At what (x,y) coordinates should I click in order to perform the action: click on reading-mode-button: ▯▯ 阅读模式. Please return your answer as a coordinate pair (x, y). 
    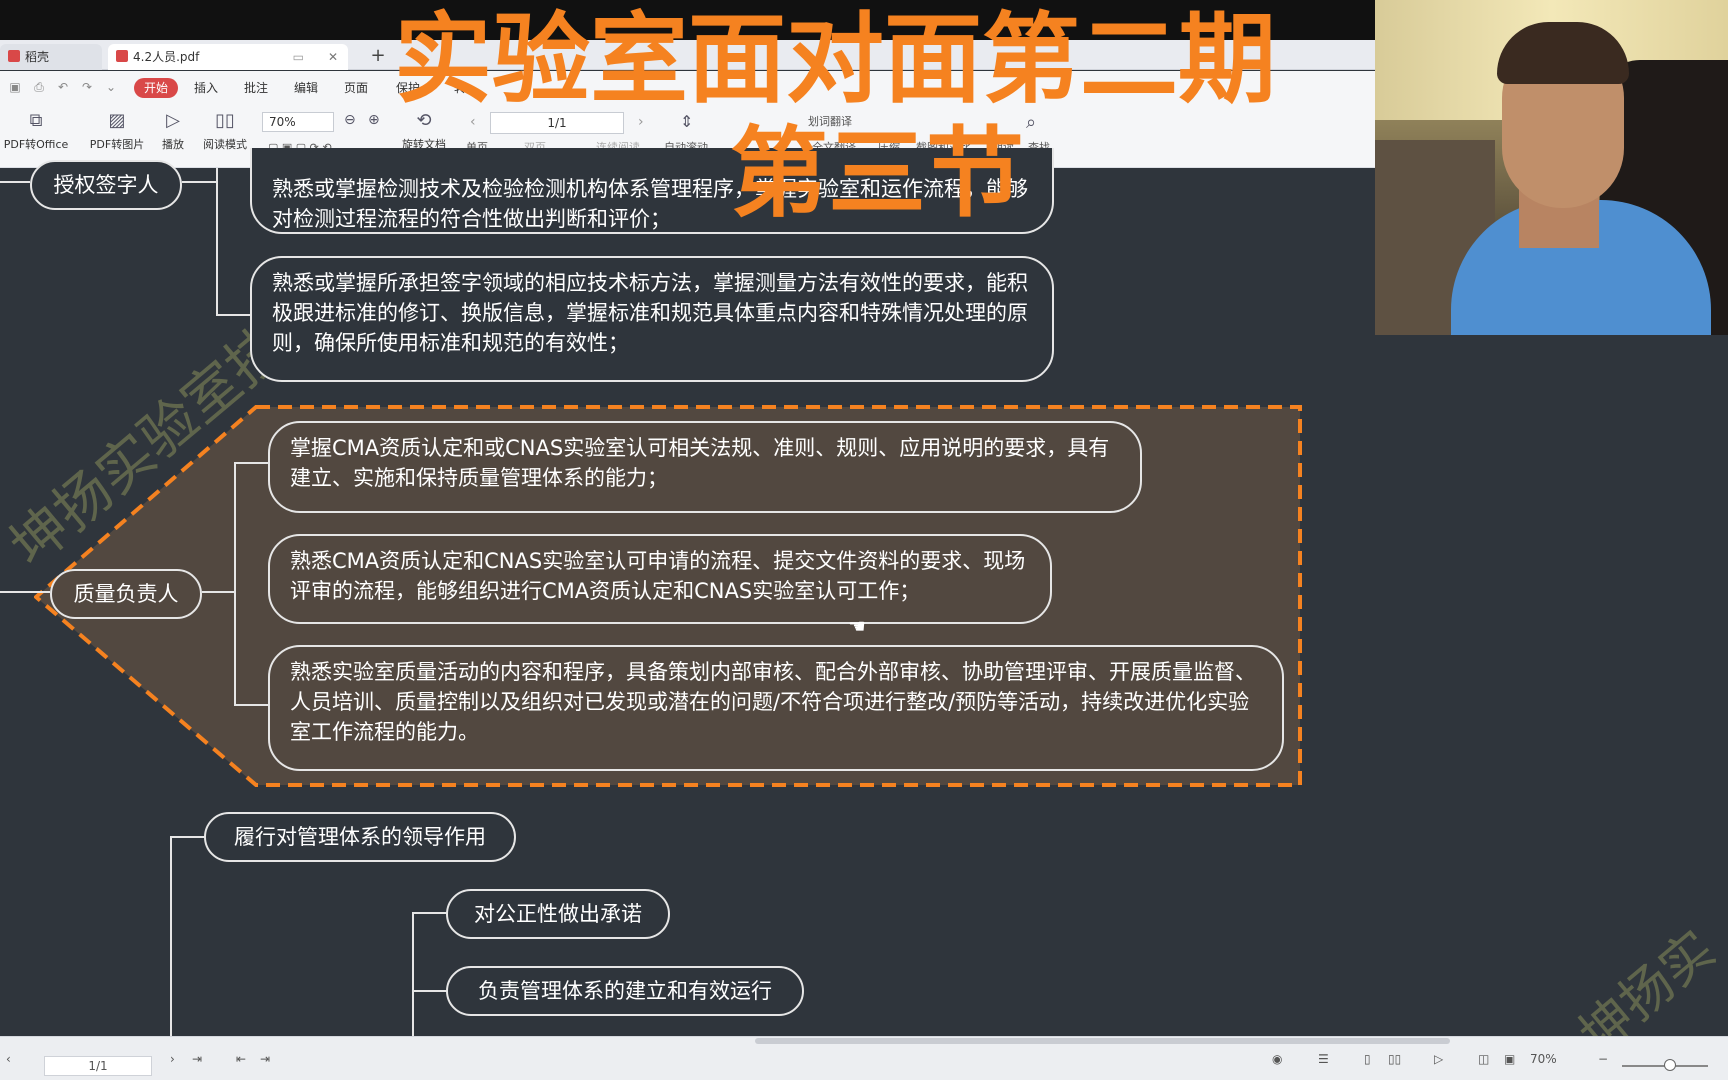
    Looking at the image, I should click on (225, 131).